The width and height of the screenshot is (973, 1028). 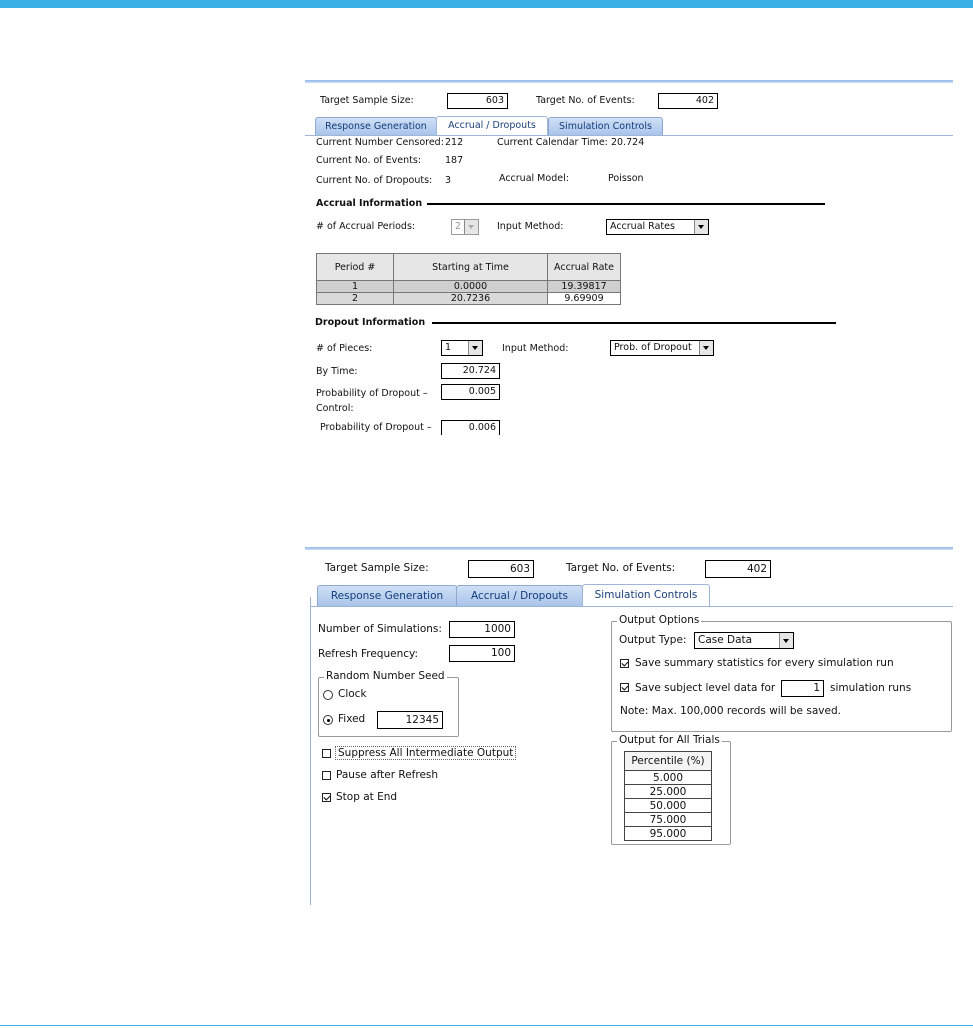 What do you see at coordinates (355, 267) in the screenshot?
I see `header-period: Period #` at bounding box center [355, 267].